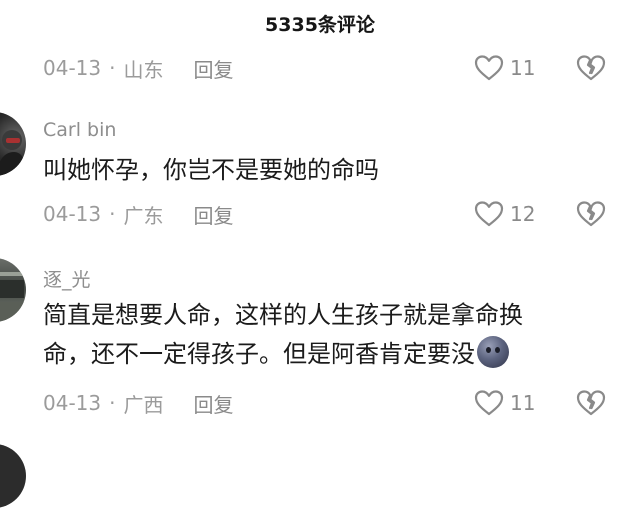 Image resolution: width=640 pixels, height=508 pixels. Describe the element at coordinates (143, 404) in the screenshot. I see `comment-location: 广西` at that location.